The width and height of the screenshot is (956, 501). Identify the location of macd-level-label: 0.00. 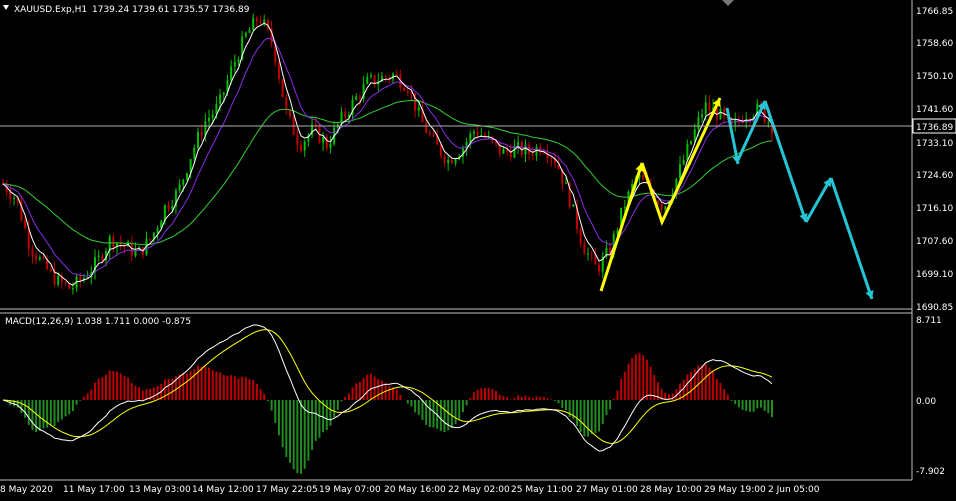
(926, 402).